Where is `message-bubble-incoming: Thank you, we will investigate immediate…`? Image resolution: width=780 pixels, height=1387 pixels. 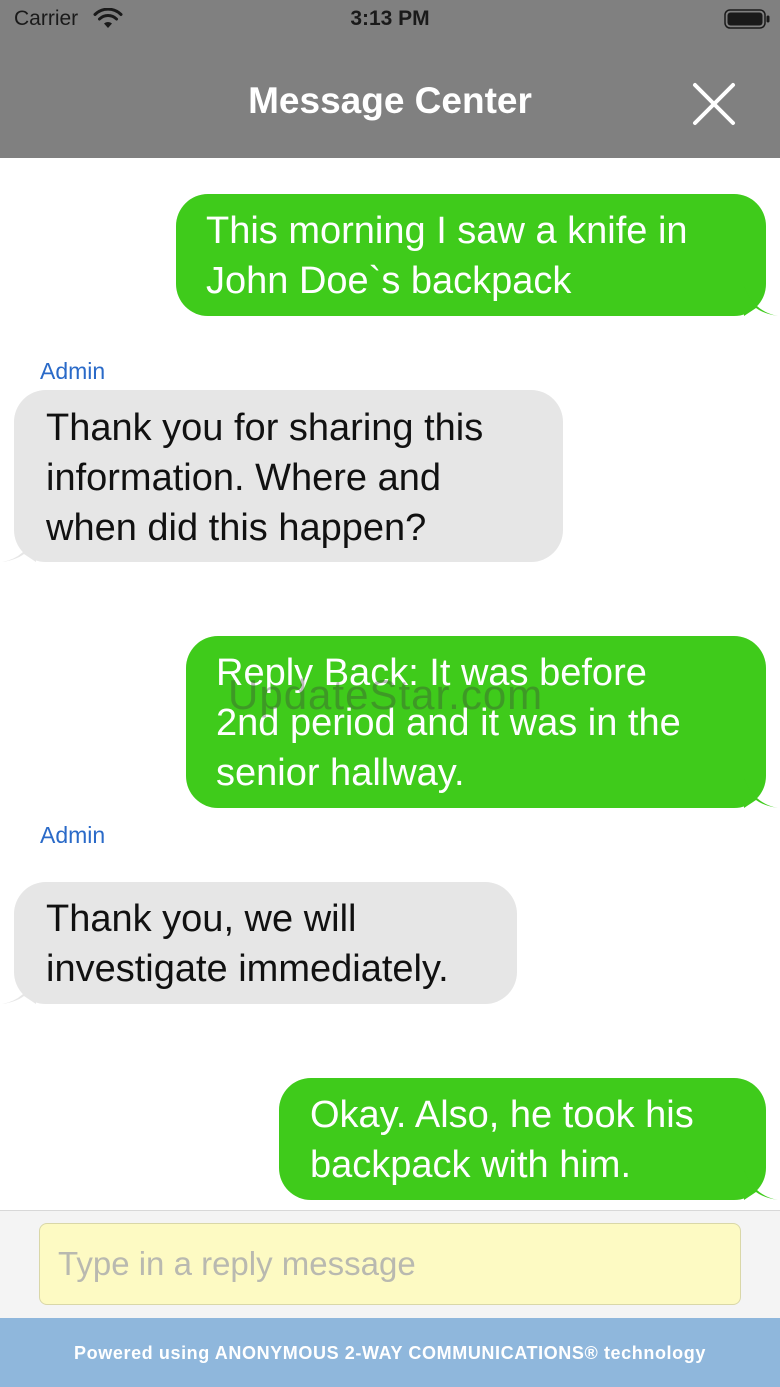 message-bubble-incoming: Thank you, we will investigate immediate… is located at coordinates (265, 943).